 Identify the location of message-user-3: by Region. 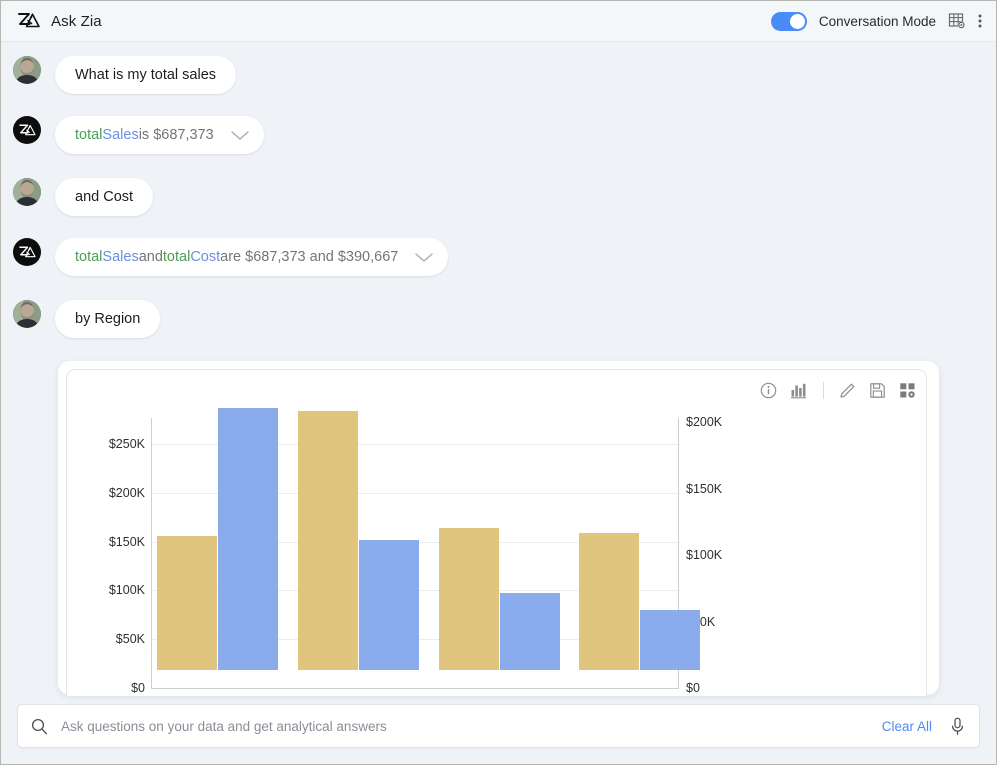
(498, 319).